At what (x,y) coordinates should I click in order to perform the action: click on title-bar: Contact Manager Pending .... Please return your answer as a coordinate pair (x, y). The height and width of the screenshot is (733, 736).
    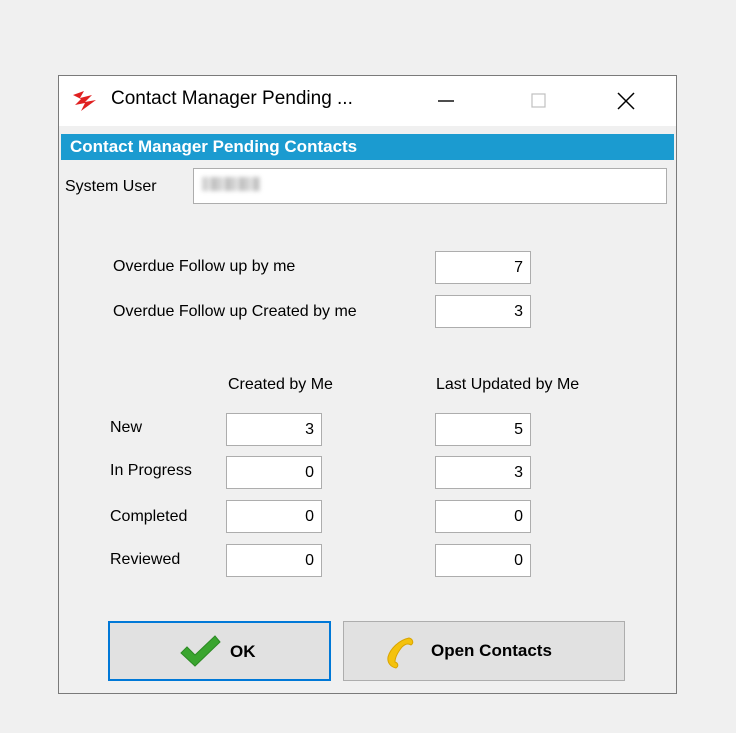
    Looking at the image, I should click on (367, 101).